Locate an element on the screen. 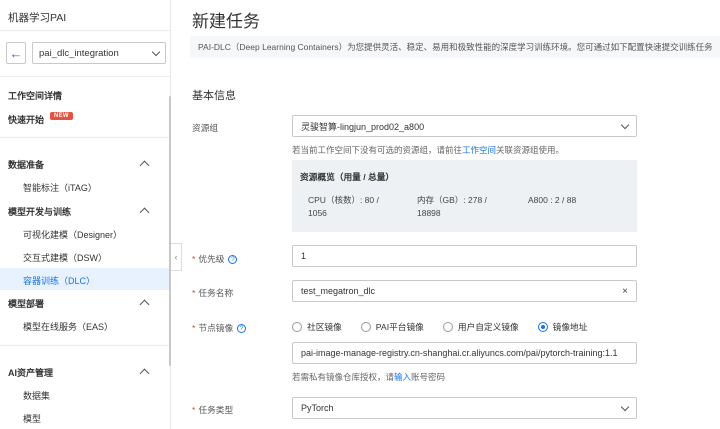 Image resolution: width=720 pixels, height=429 pixels. task-name-label: * 任务名称 is located at coordinates (212, 292).